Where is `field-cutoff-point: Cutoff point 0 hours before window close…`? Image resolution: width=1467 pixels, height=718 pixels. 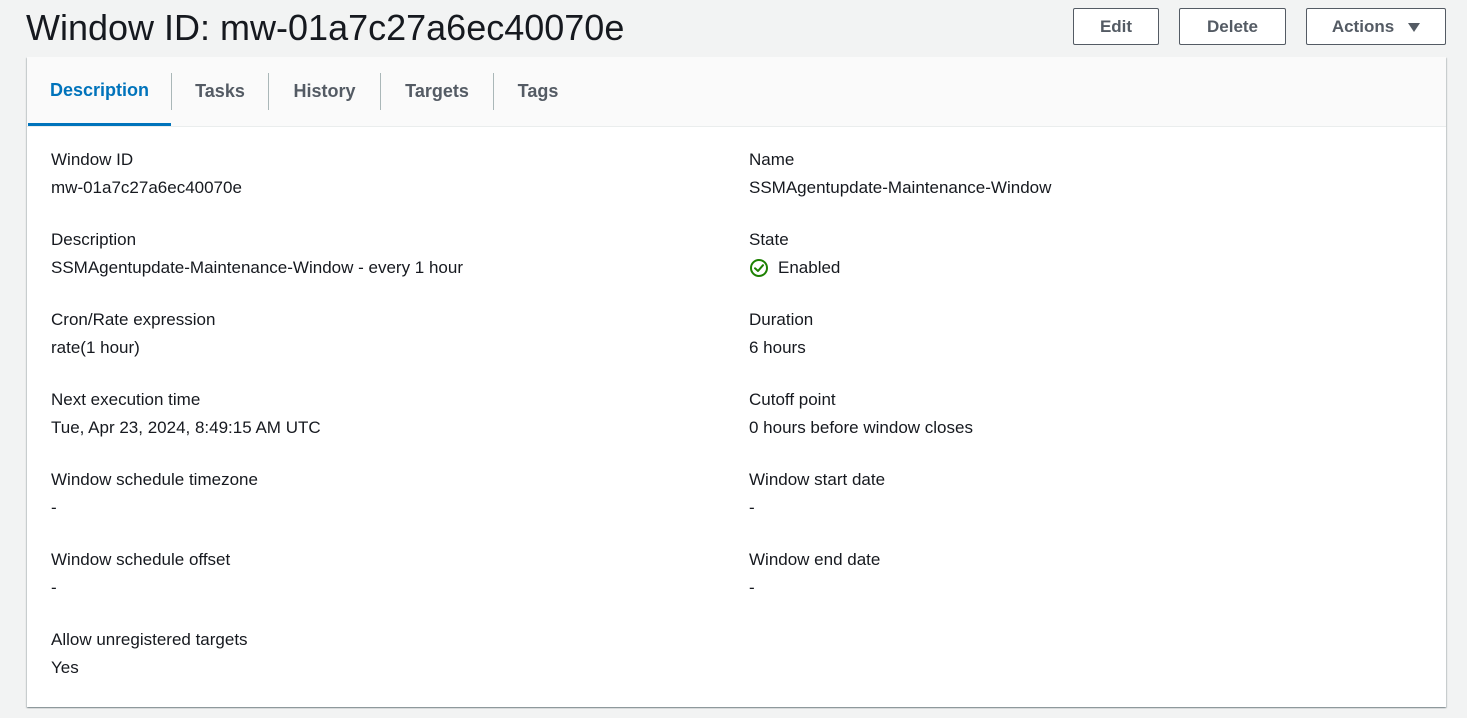 field-cutoff-point: Cutoff point 0 hours before window close… is located at coordinates (1074, 414).